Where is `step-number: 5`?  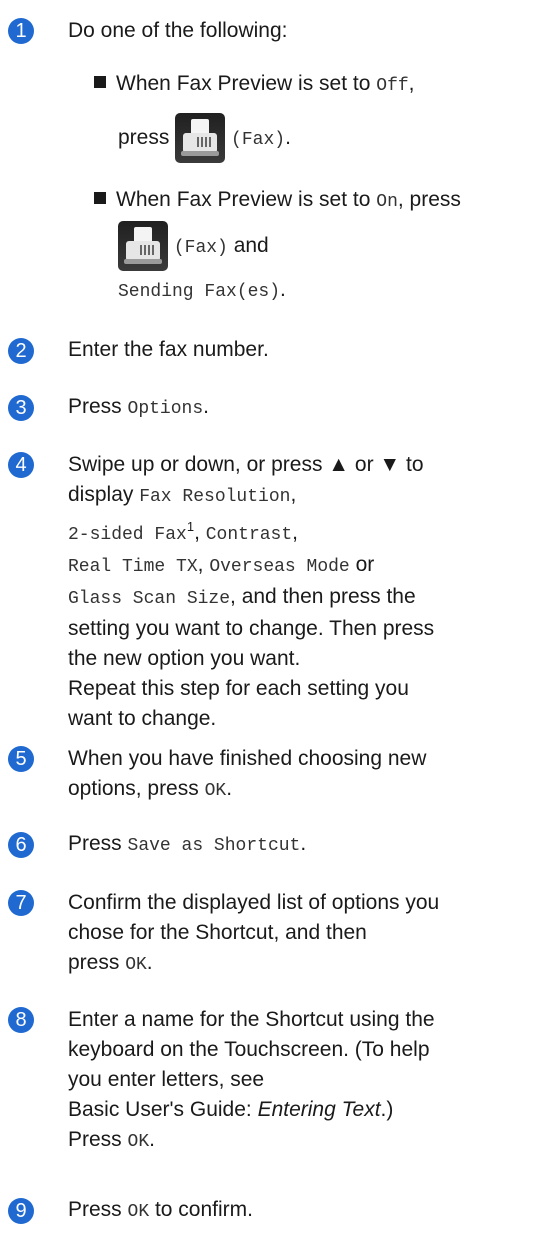
step-number: 5 is located at coordinates (21, 759).